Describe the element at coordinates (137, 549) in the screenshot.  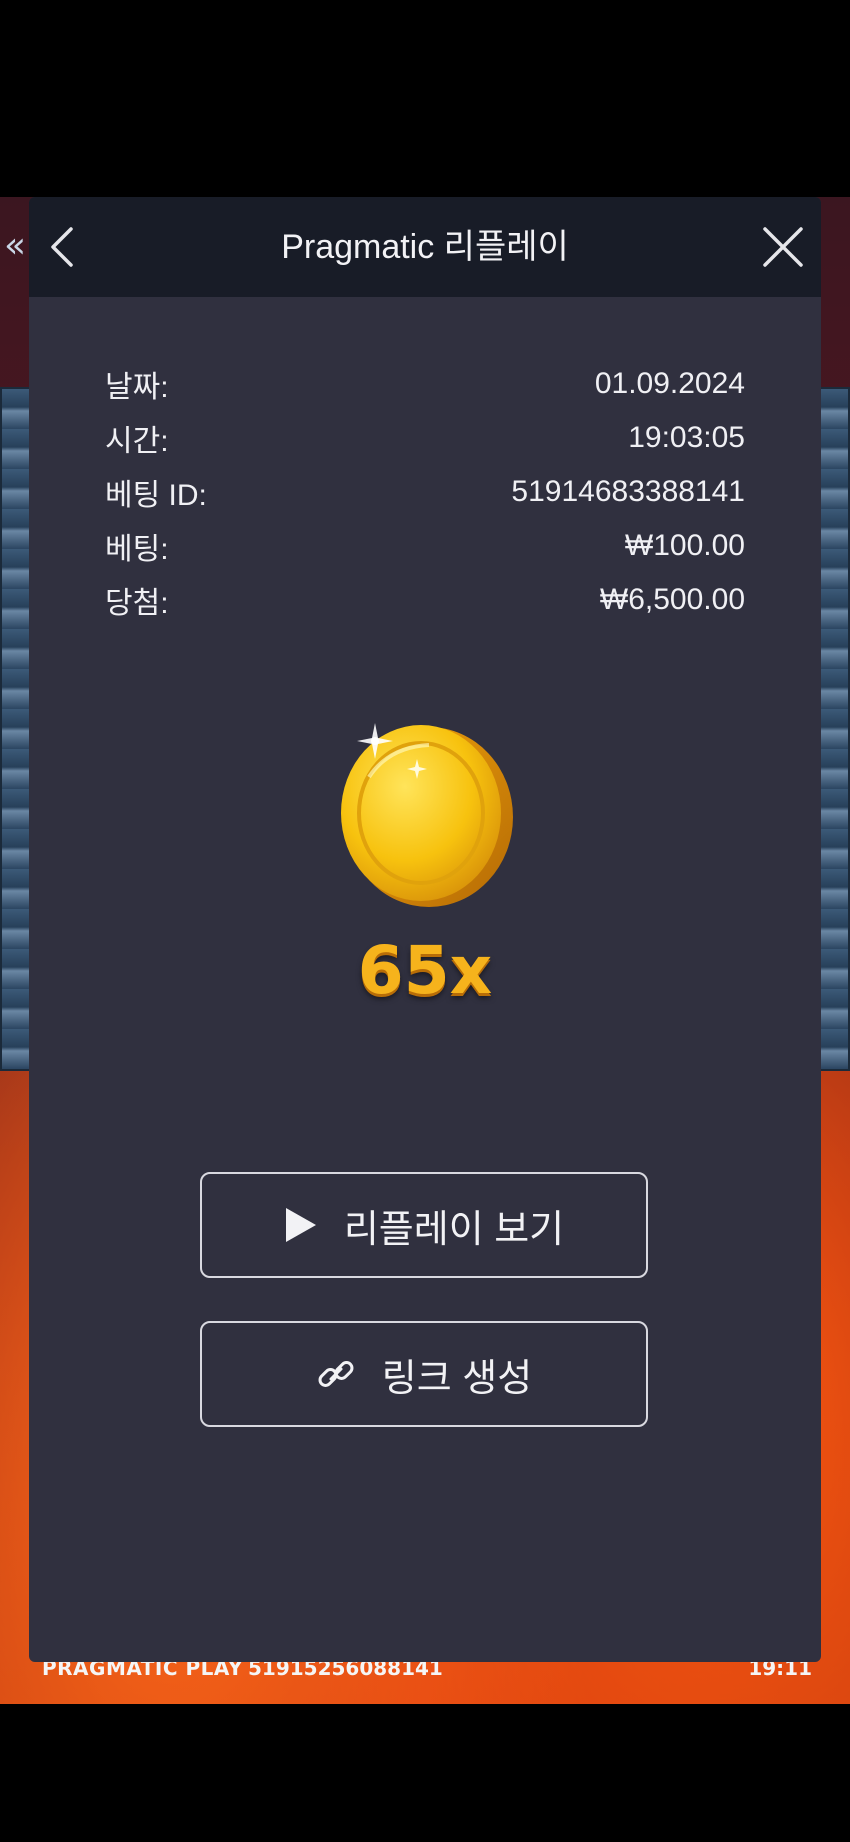
I see `bet-label: 베팅:` at that location.